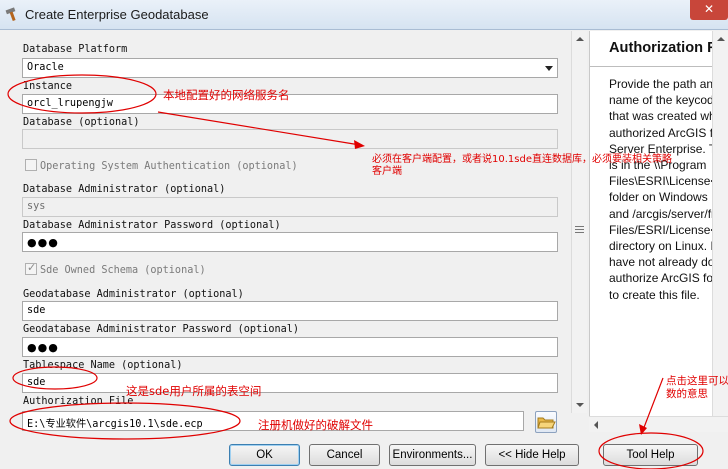 This screenshot has height=469, width=728. Describe the element at coordinates (579, 229) in the screenshot. I see `scroll-thumb-grip-icon` at that location.